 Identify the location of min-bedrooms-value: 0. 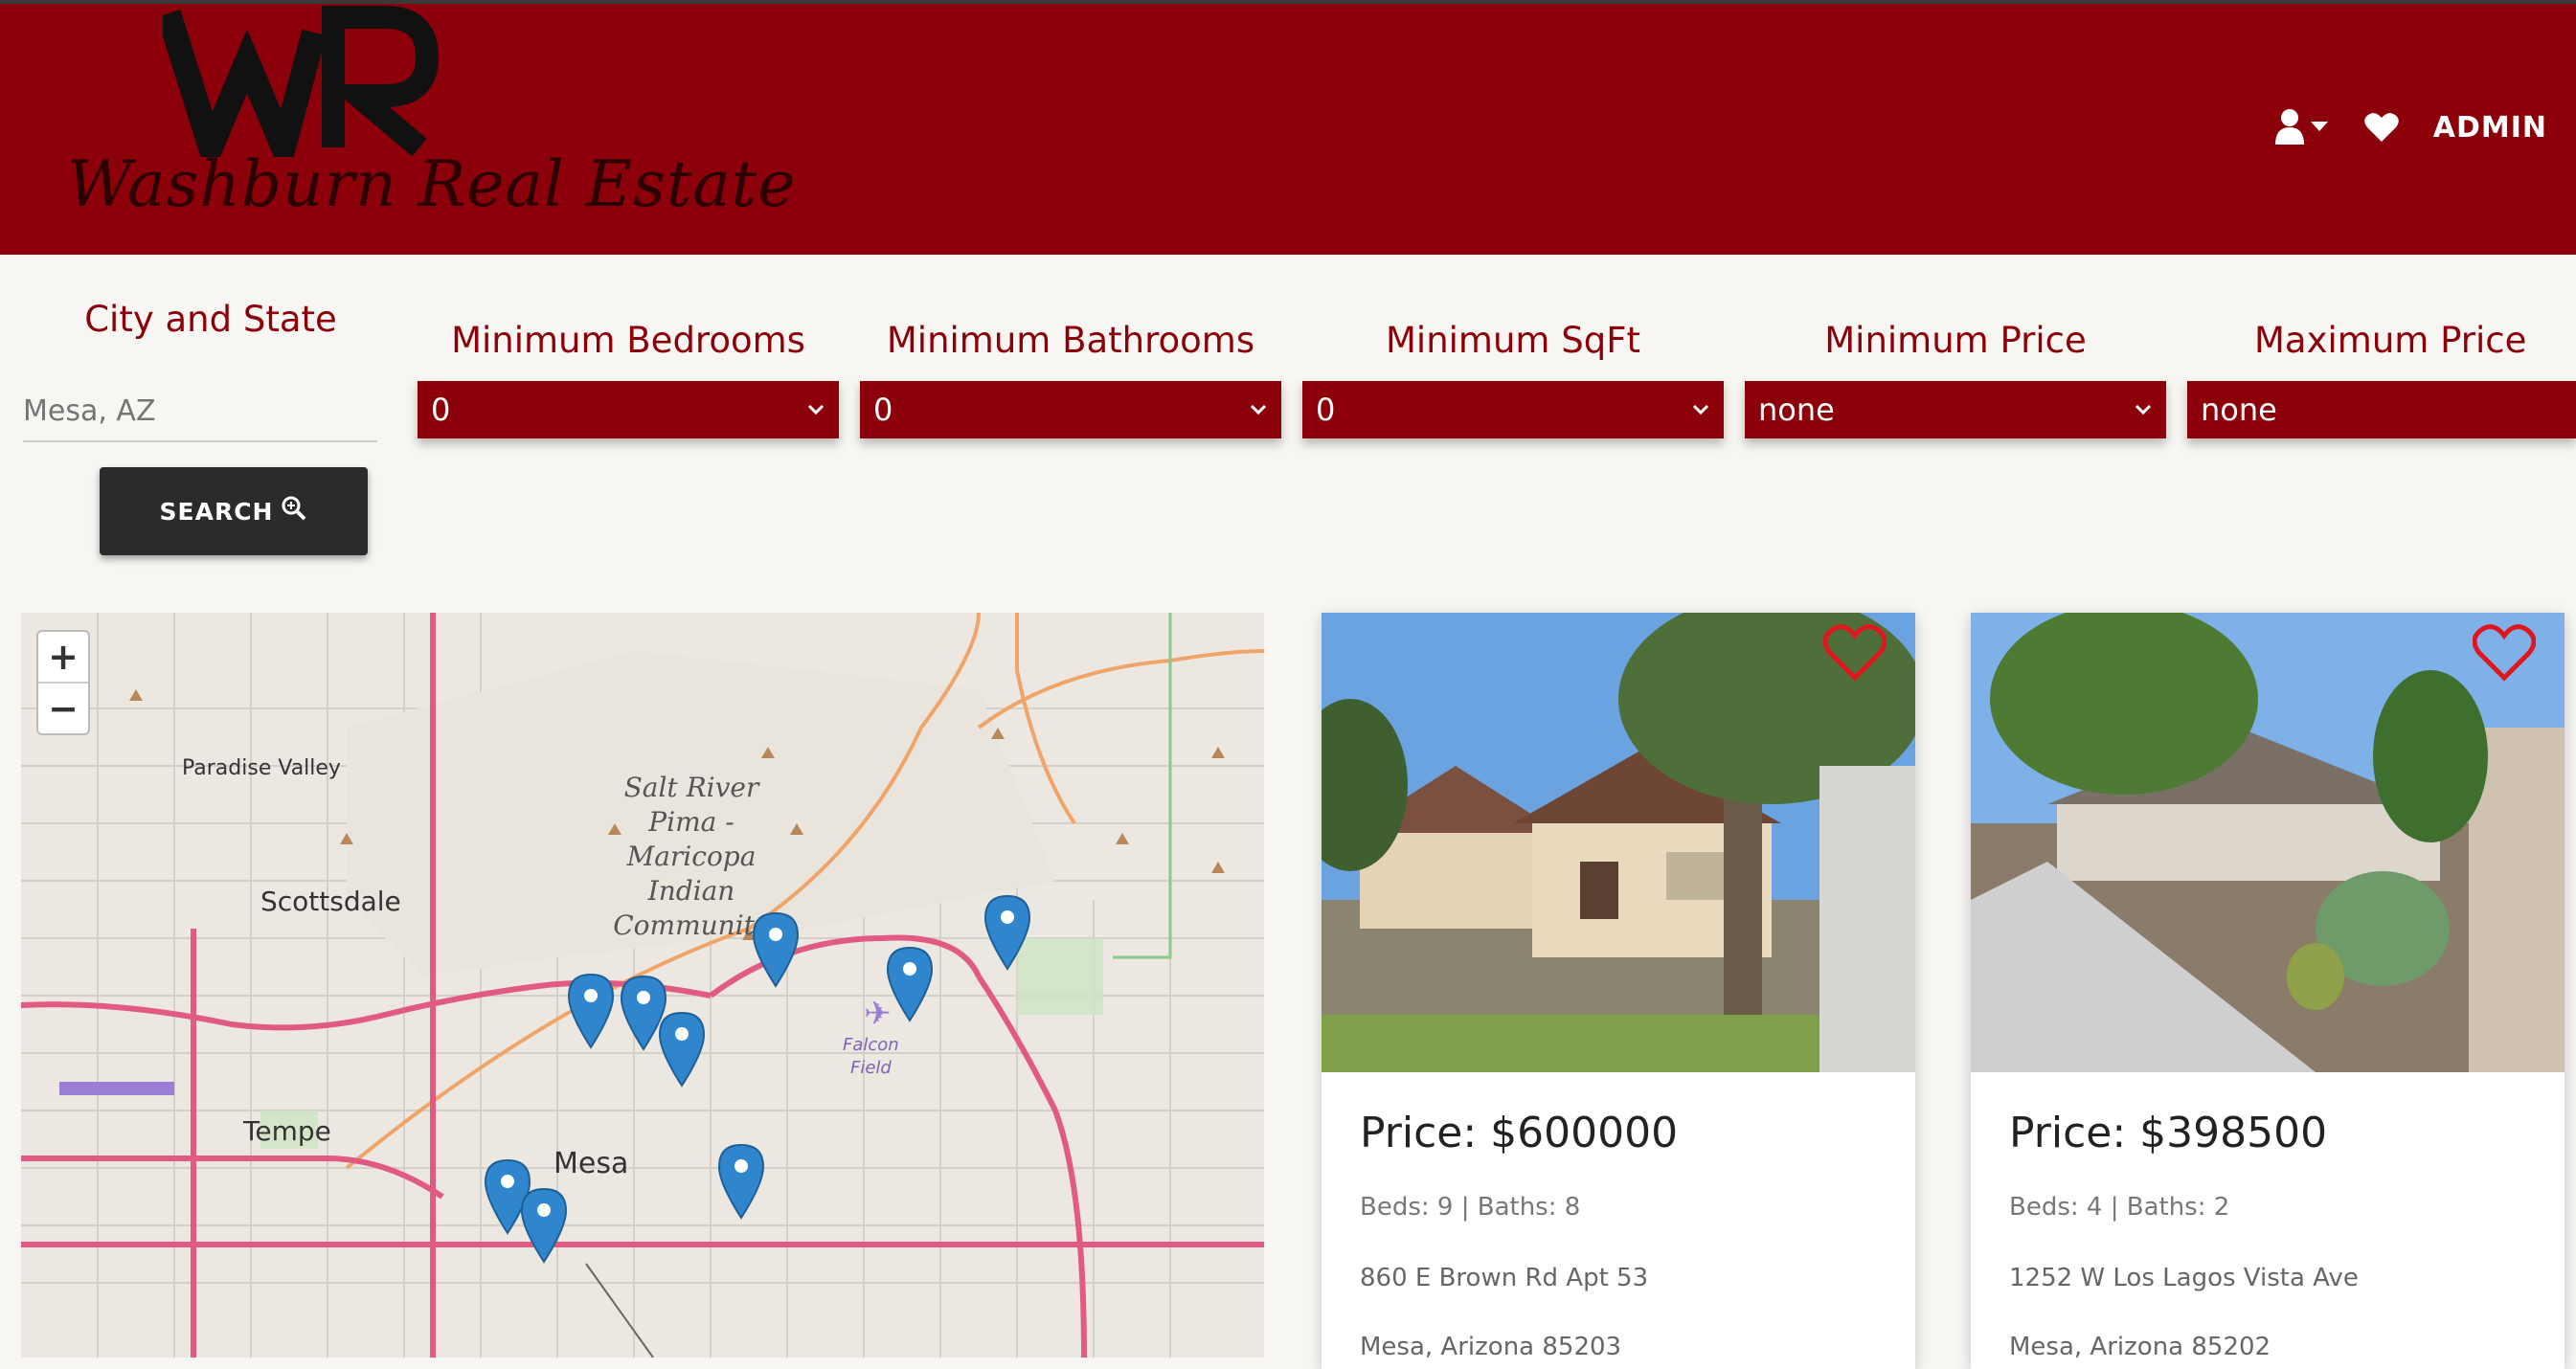
(441, 410).